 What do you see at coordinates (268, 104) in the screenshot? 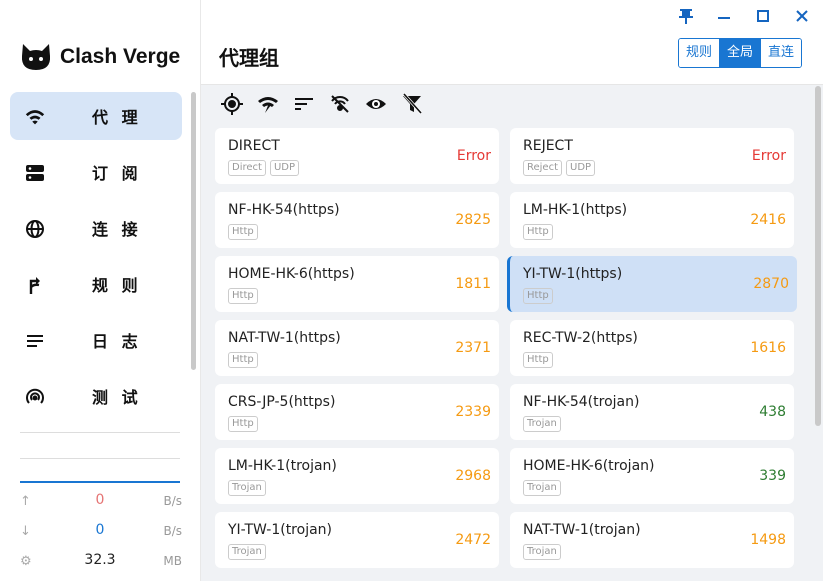
I see `delay-test-icon` at bounding box center [268, 104].